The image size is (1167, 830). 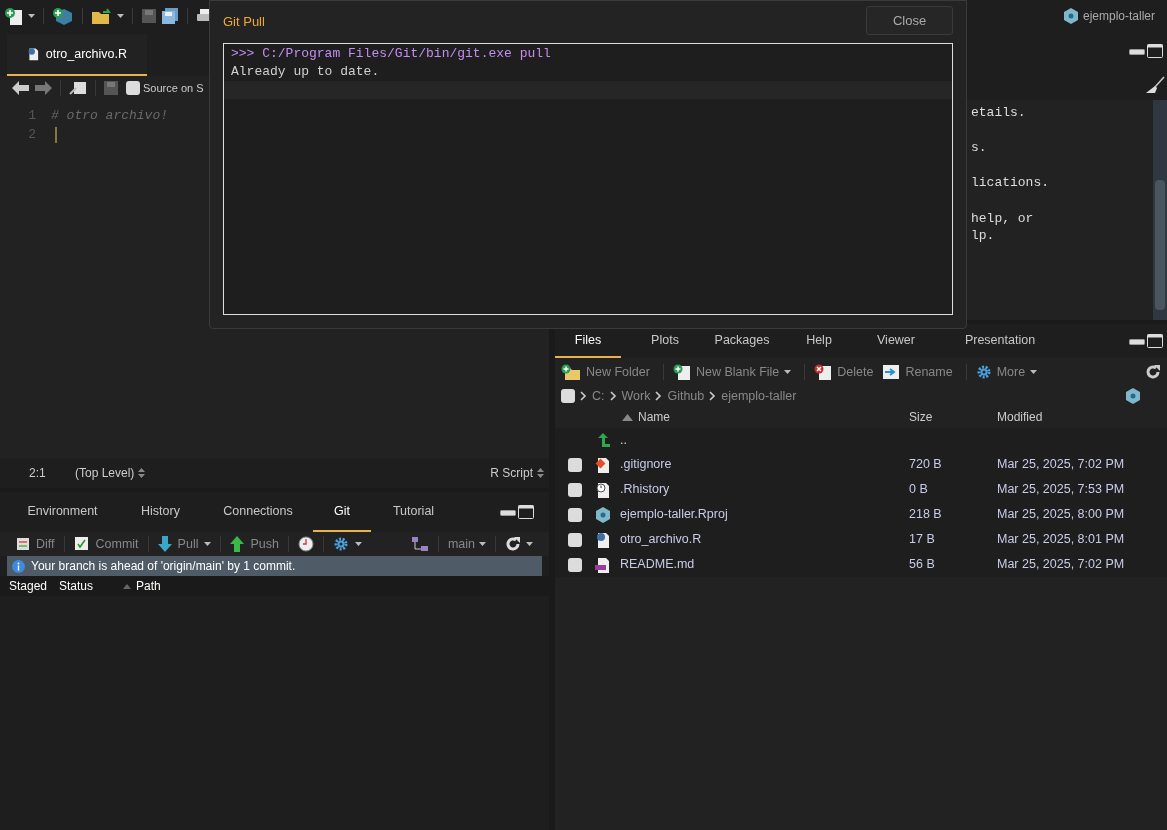 I want to click on gear-icon, so click(x=340, y=544).